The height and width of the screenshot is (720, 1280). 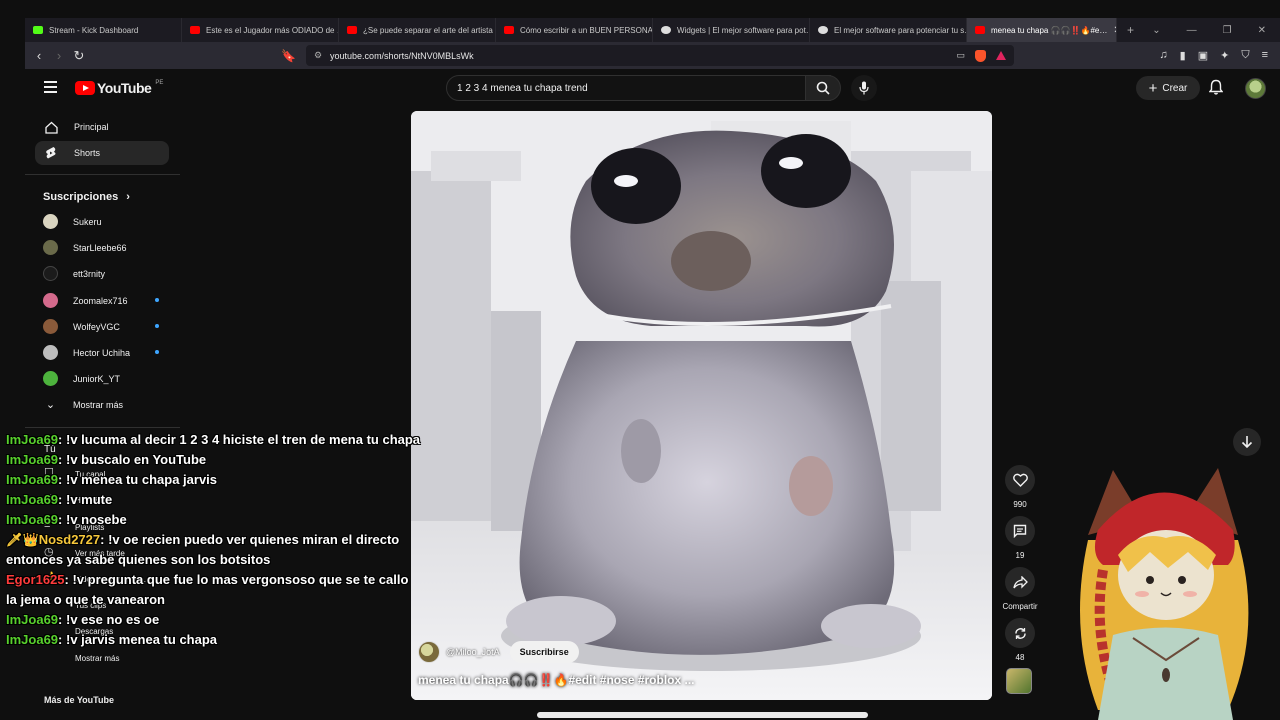 What do you see at coordinates (94, 519) in the screenshot?
I see `chat-text: !v nosebe` at bounding box center [94, 519].